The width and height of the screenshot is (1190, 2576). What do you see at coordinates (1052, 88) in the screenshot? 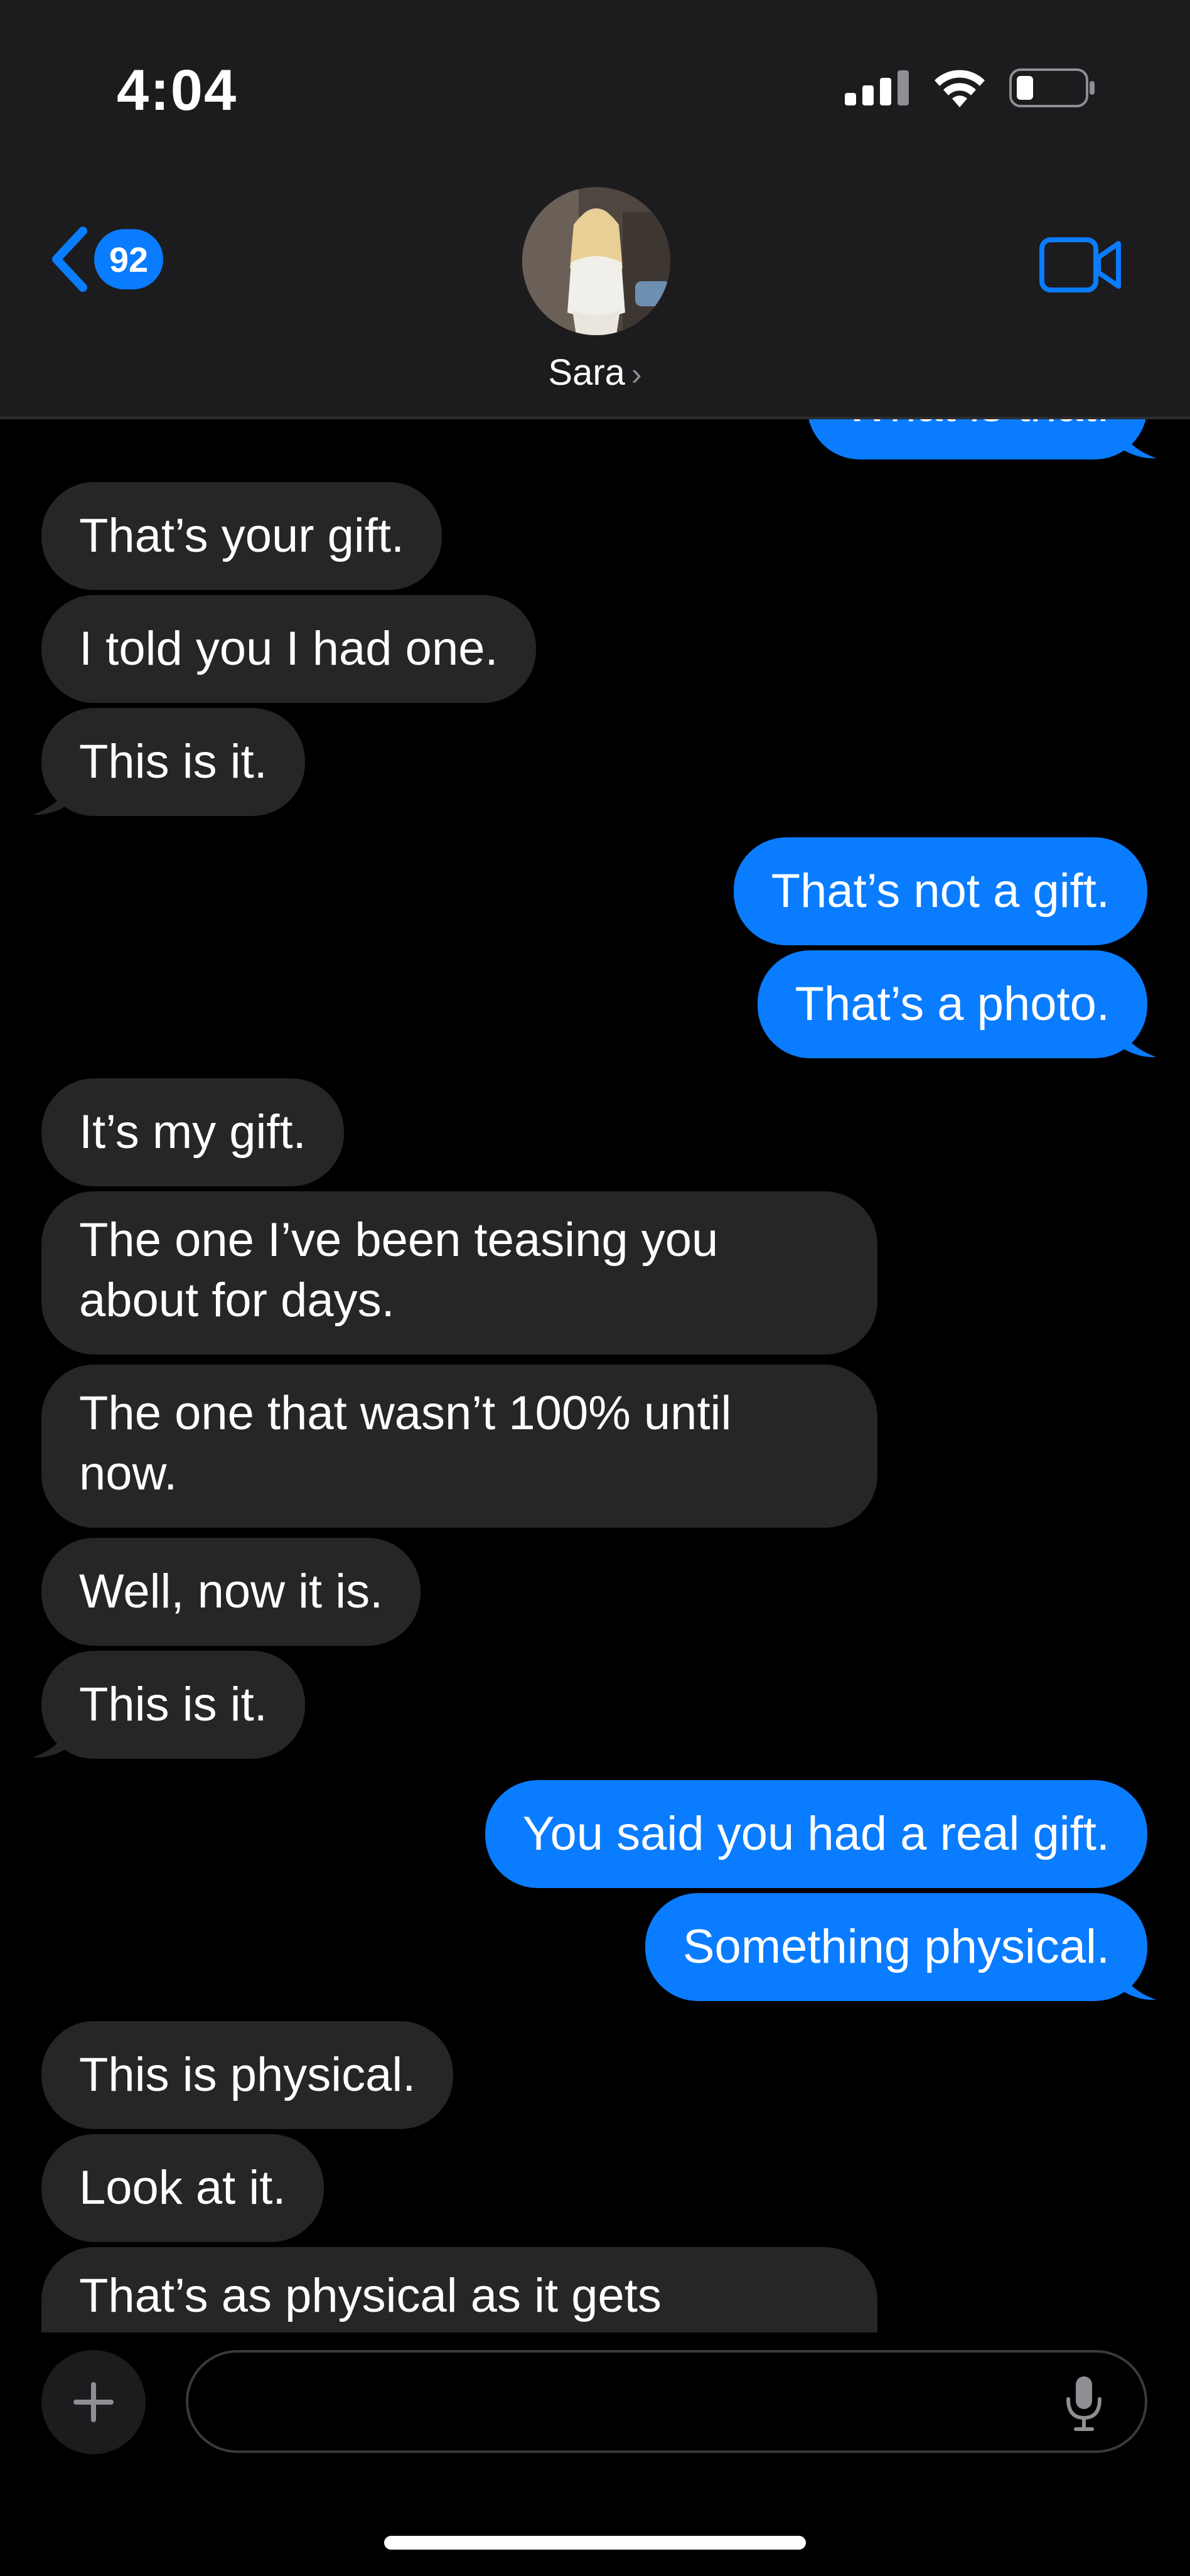
I see `battery-icon` at bounding box center [1052, 88].